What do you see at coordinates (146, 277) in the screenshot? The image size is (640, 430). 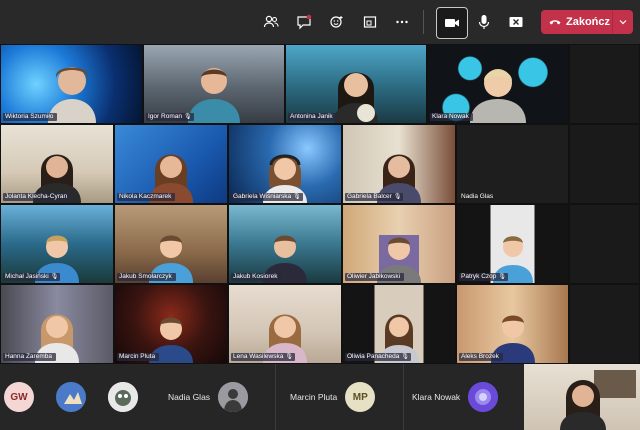 I see `tile-name: Jakub Smołarczyk` at bounding box center [146, 277].